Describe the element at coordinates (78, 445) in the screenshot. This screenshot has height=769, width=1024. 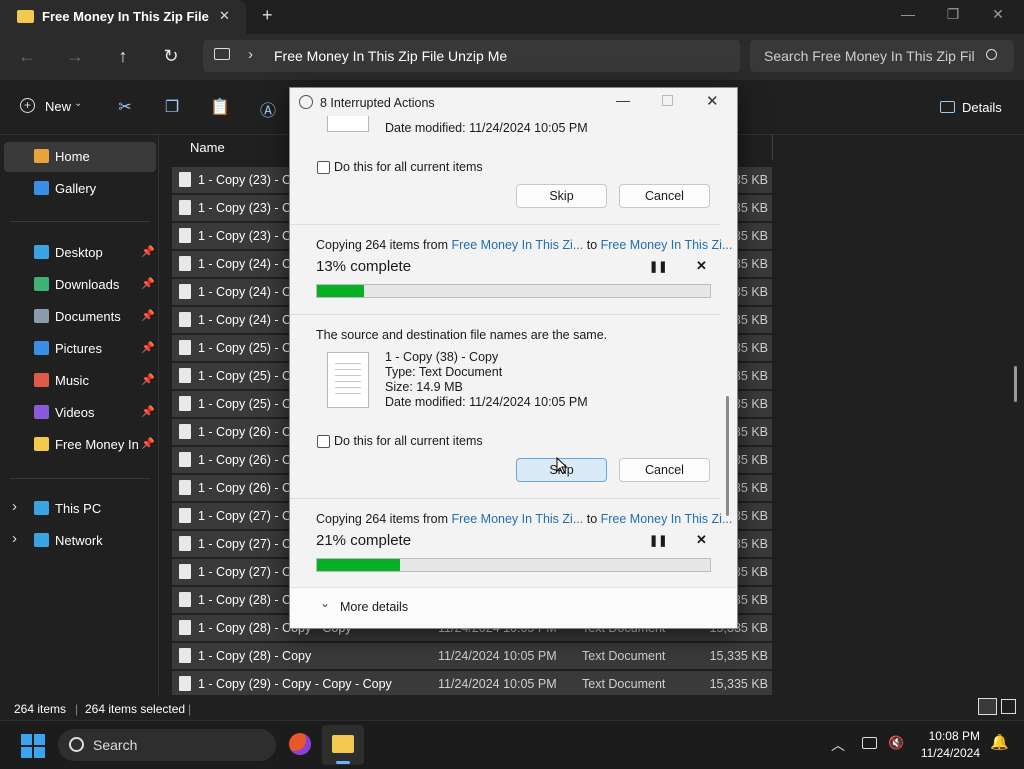
I see `sidebar-item-free-money-in-t: Free Money In T 📌` at that location.